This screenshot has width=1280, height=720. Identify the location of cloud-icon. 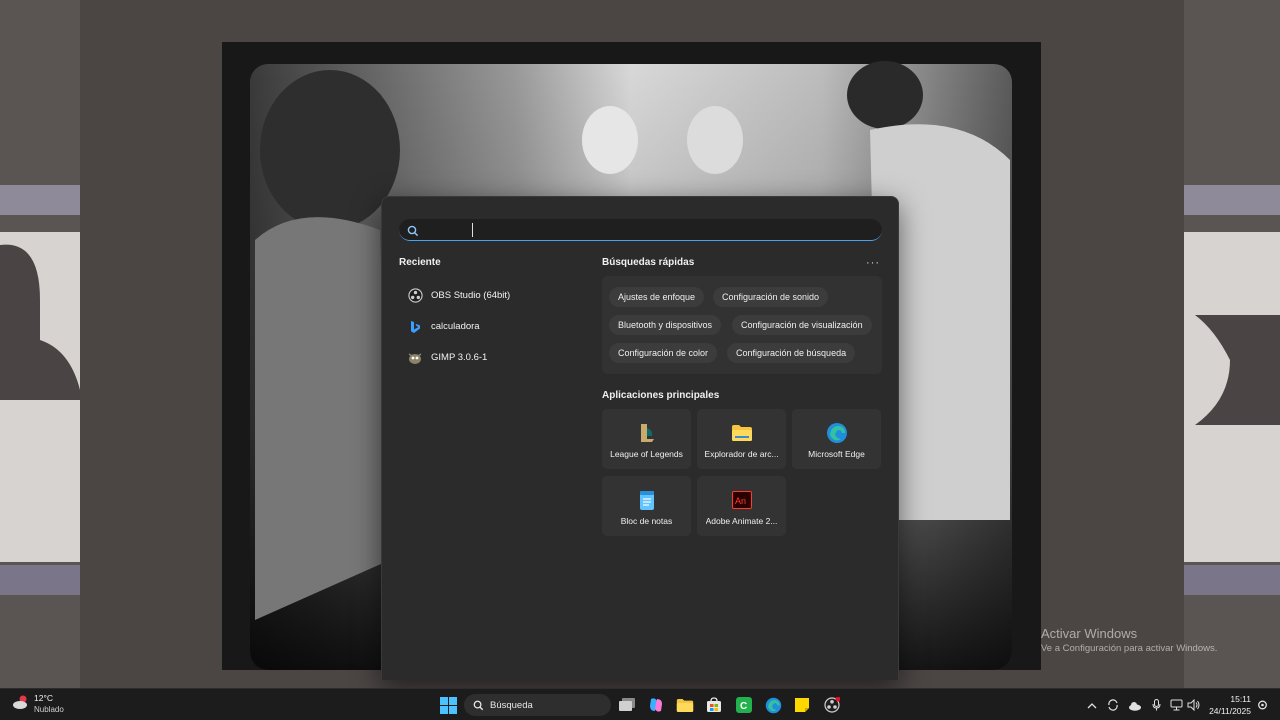
(21, 704).